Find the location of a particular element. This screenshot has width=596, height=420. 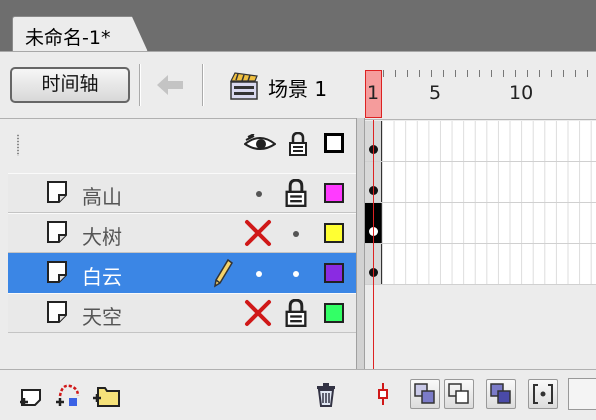

layer-name: 天空 is located at coordinates (102, 315).